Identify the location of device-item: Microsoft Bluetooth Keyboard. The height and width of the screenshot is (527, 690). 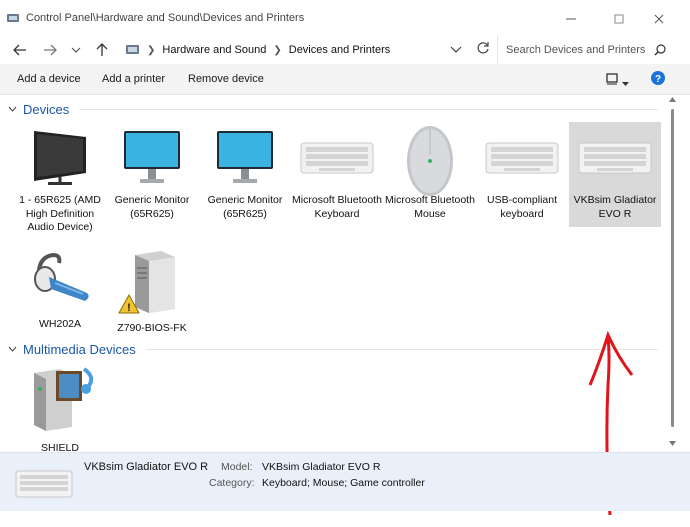
(337, 173).